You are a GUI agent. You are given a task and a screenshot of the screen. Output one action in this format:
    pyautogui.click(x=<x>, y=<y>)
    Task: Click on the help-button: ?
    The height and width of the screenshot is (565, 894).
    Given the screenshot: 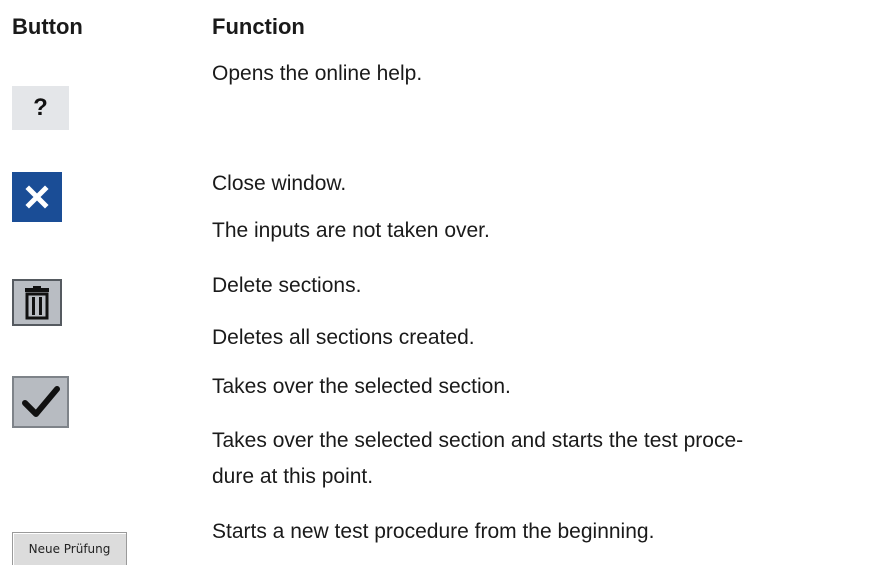 What is the action you would take?
    pyautogui.click(x=40, y=108)
    